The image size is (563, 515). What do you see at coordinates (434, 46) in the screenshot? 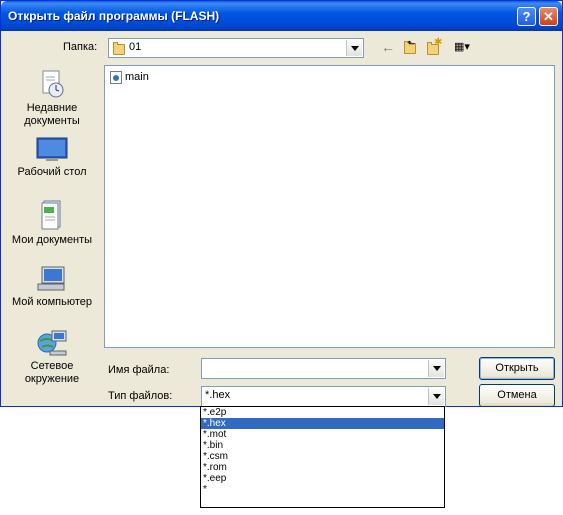
I see `new-folder-icon: ✱` at bounding box center [434, 46].